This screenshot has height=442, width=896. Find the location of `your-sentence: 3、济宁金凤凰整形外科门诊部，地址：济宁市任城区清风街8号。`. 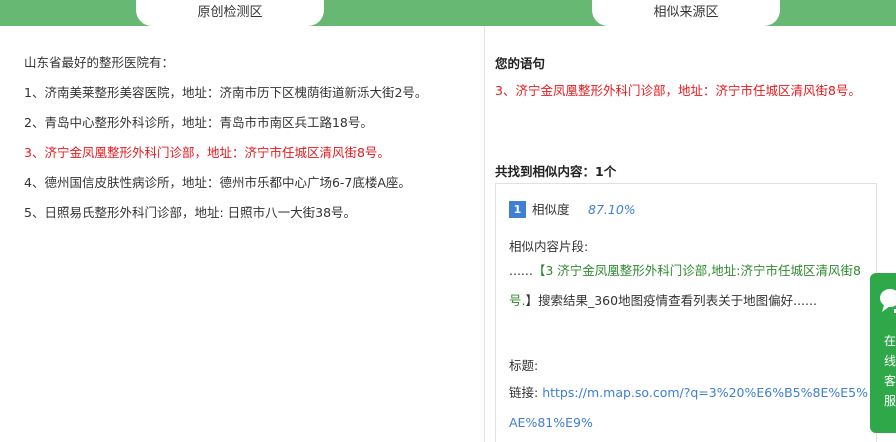

your-sentence: 3、济宁金凤凰整形外科门诊部，地址：济宁市任城区清风街8号。 is located at coordinates (678, 90).